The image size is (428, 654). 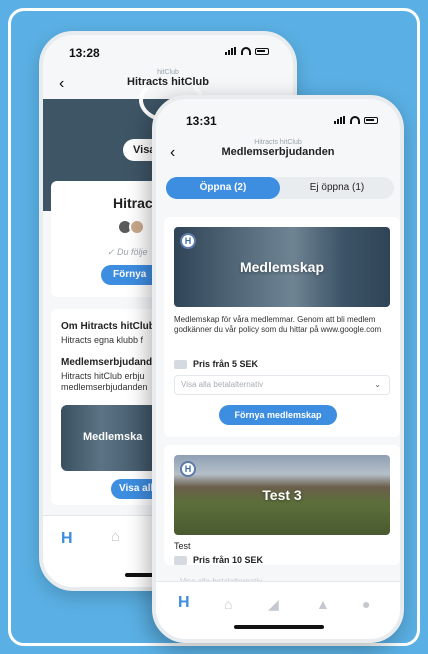 I want to click on tab-not-open: Ej öppna (1), so click(x=337, y=188).